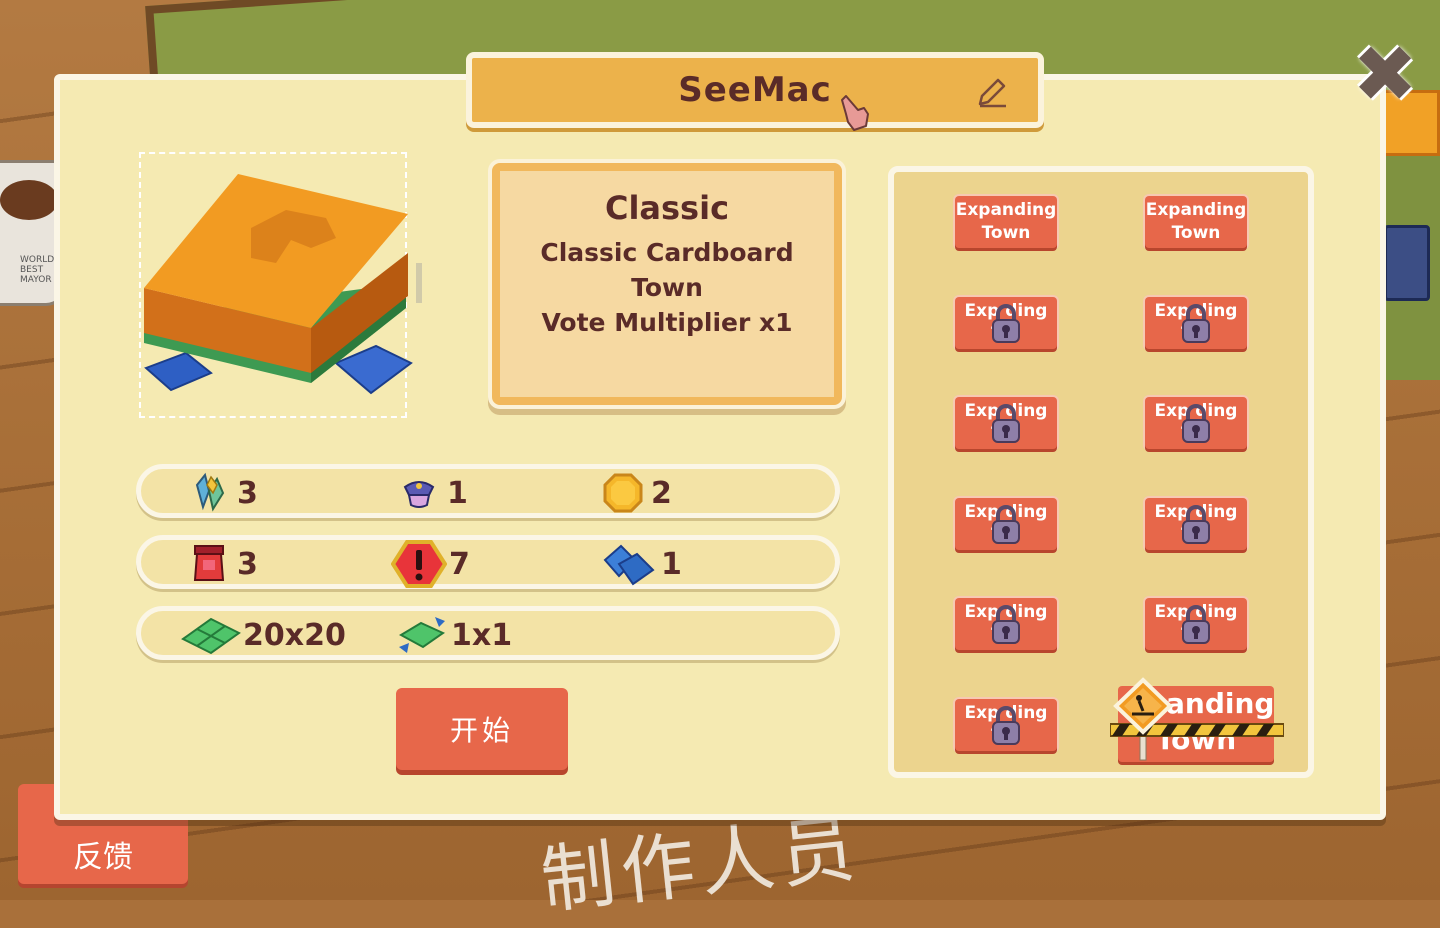  What do you see at coordinates (283, 284) in the screenshot?
I see `cardboard-town-box-illustration` at bounding box center [283, 284].